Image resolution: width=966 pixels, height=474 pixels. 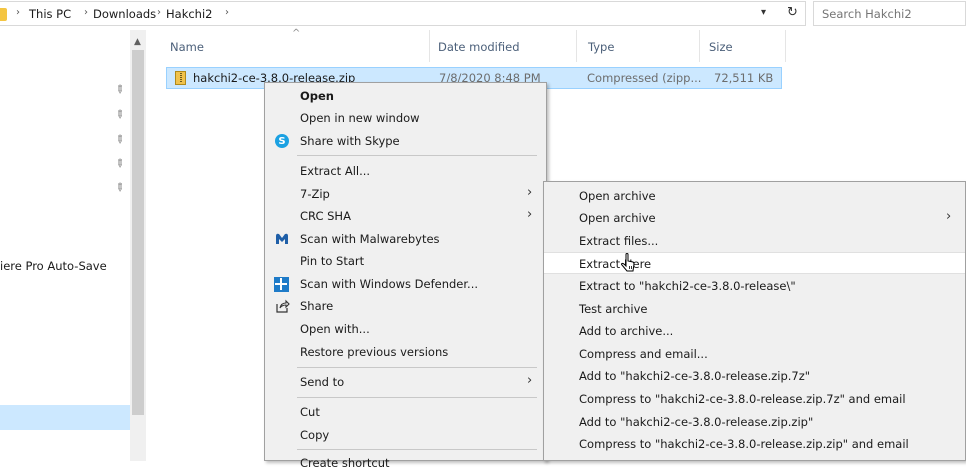 I want to click on column-header-date: Date modified, so click(x=503, y=46).